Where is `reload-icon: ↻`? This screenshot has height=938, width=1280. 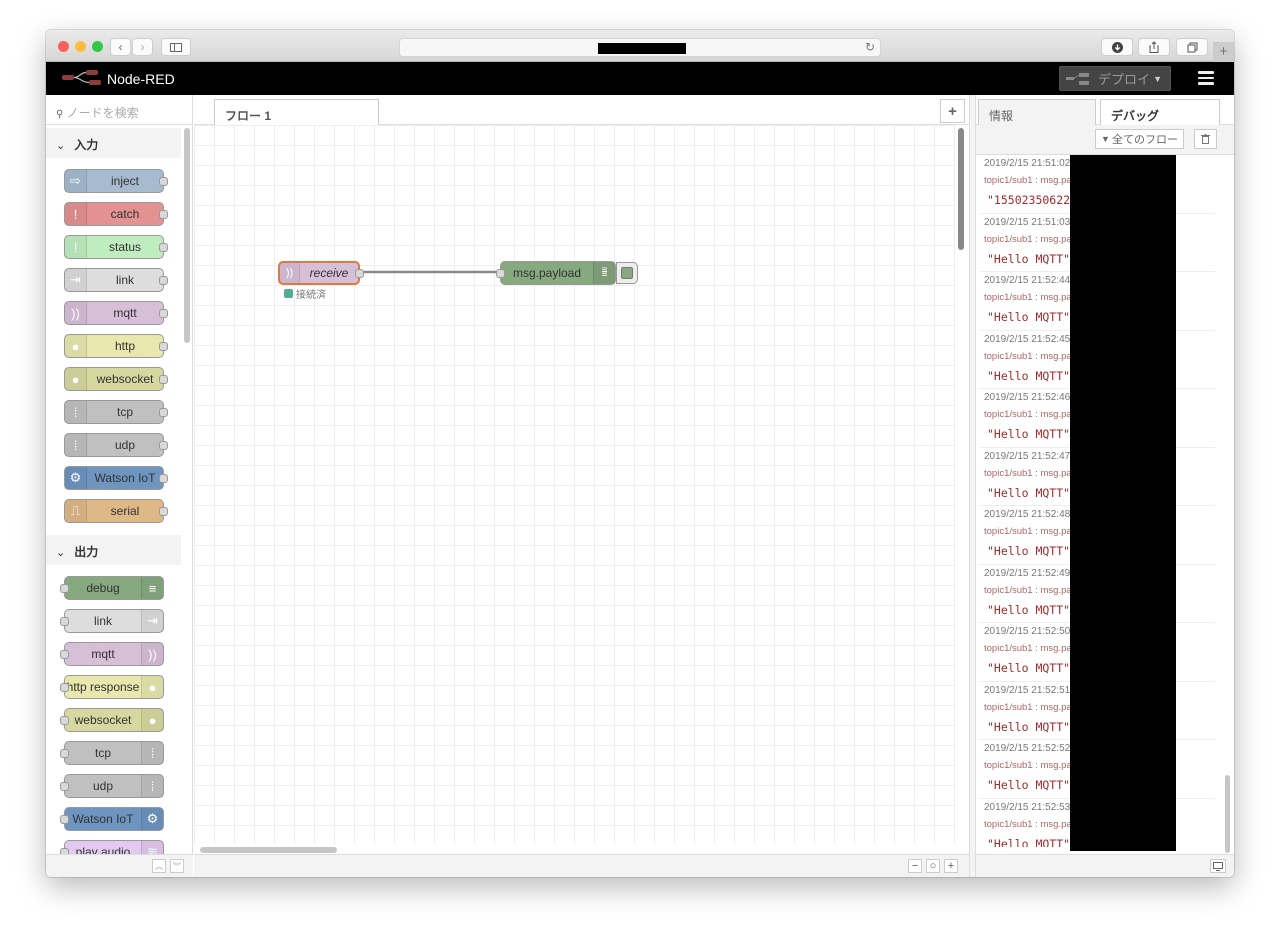 reload-icon: ↻ is located at coordinates (870, 47).